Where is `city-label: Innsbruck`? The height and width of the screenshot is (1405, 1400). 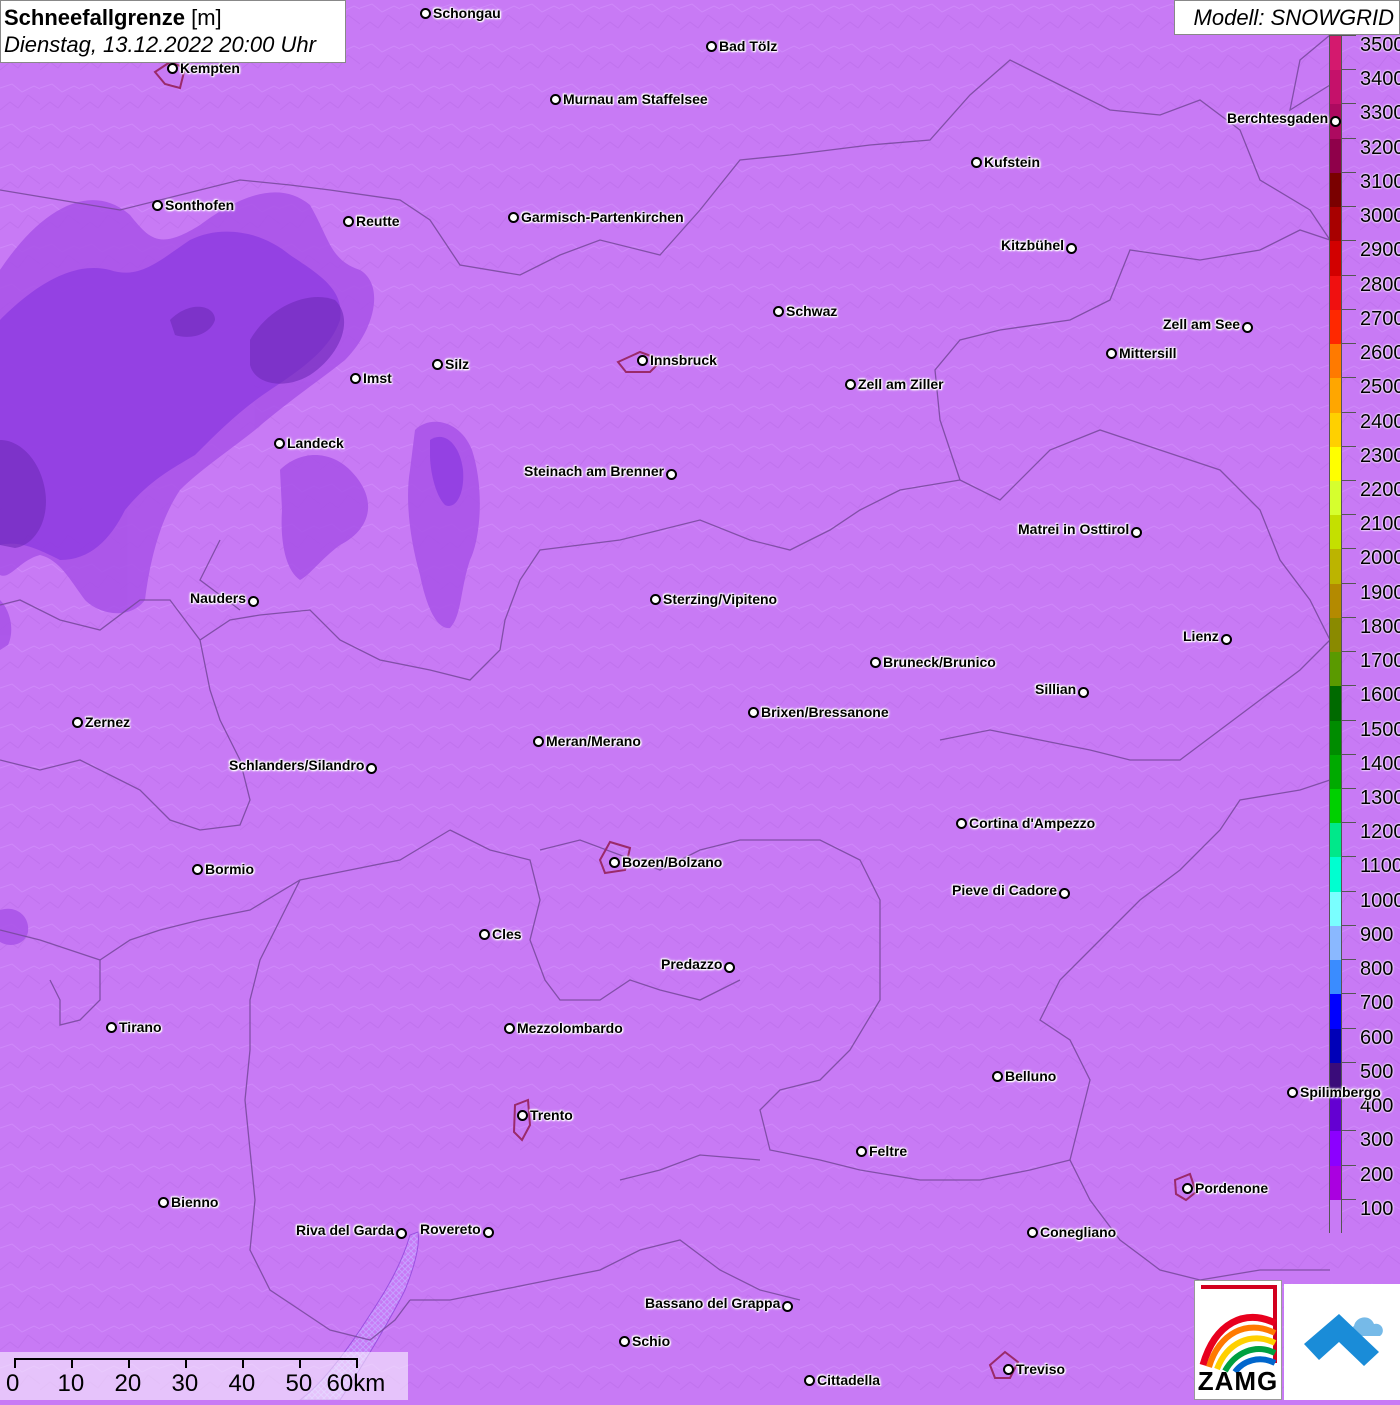
city-label: Innsbruck is located at coordinates (683, 360).